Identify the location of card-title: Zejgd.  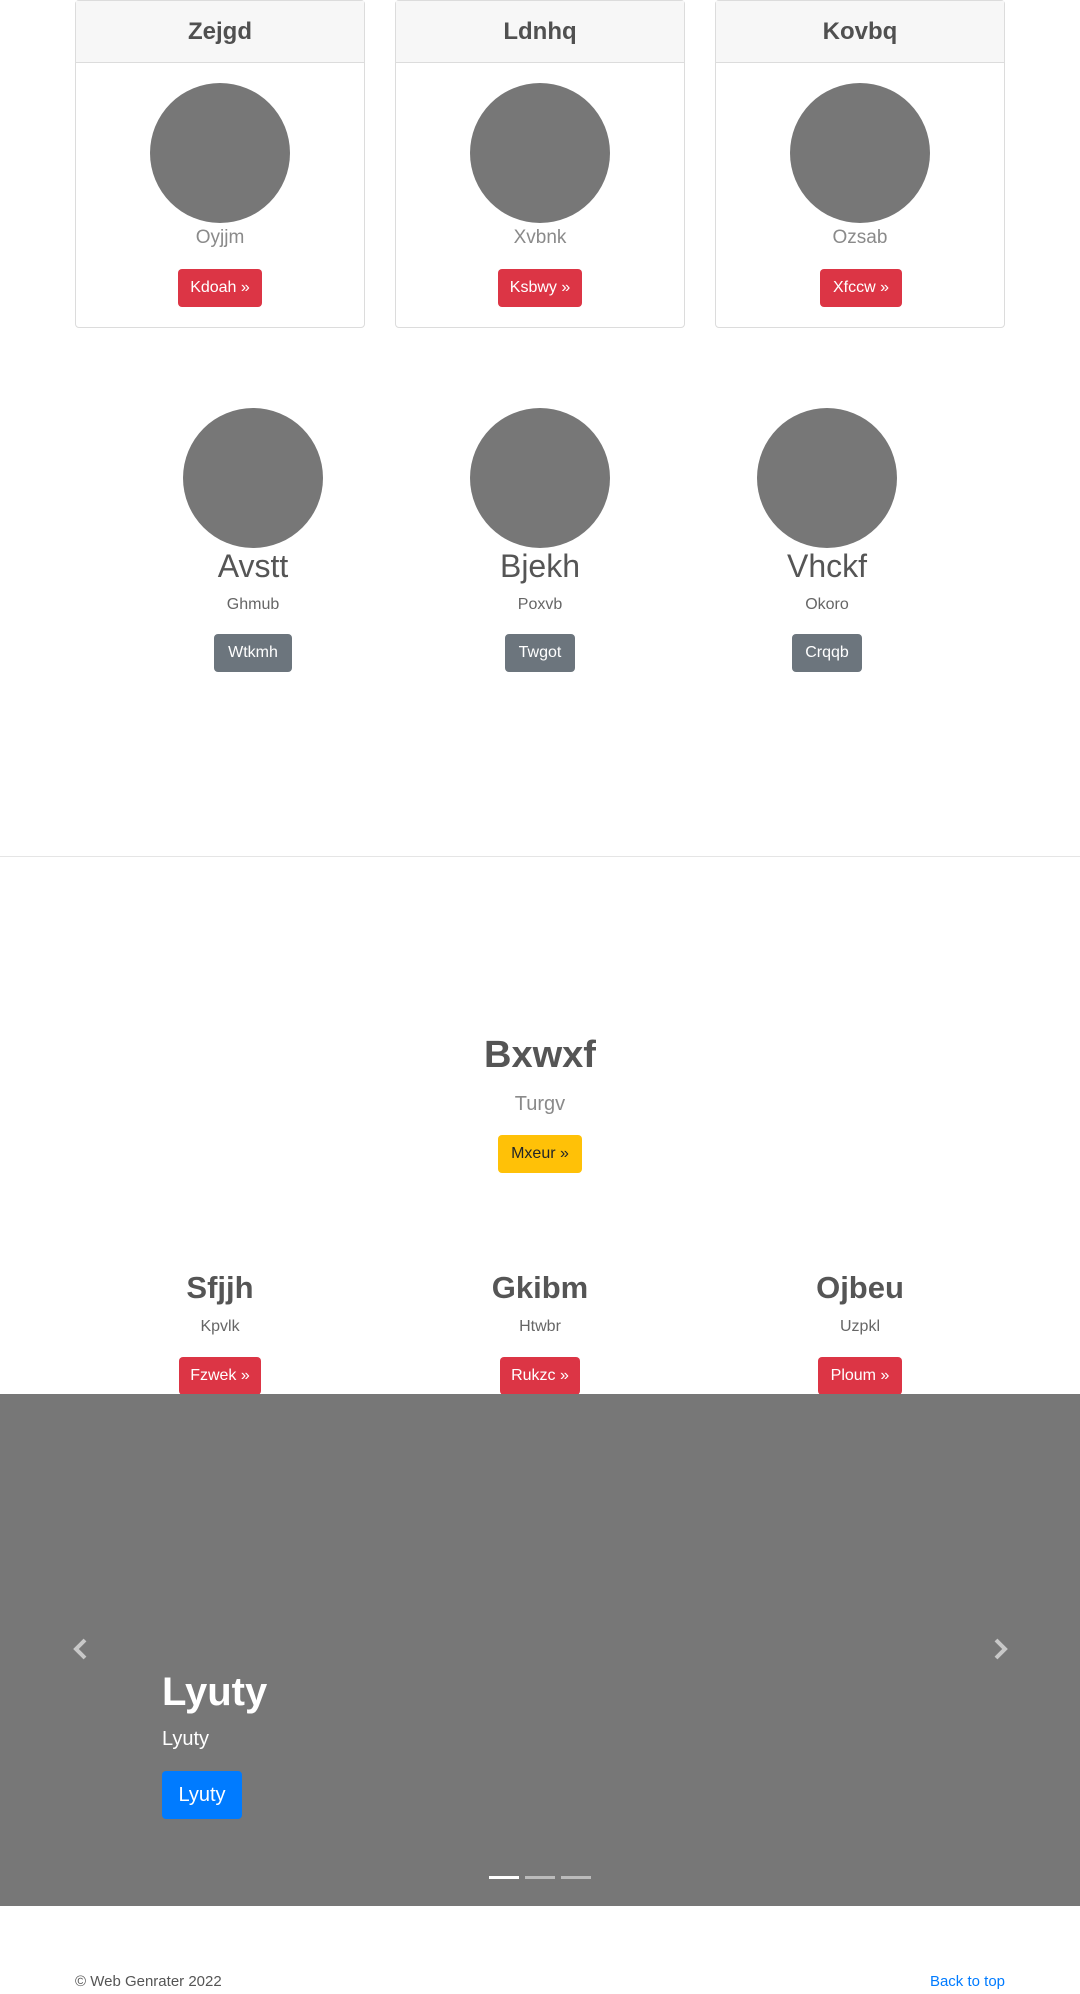
(220, 32).